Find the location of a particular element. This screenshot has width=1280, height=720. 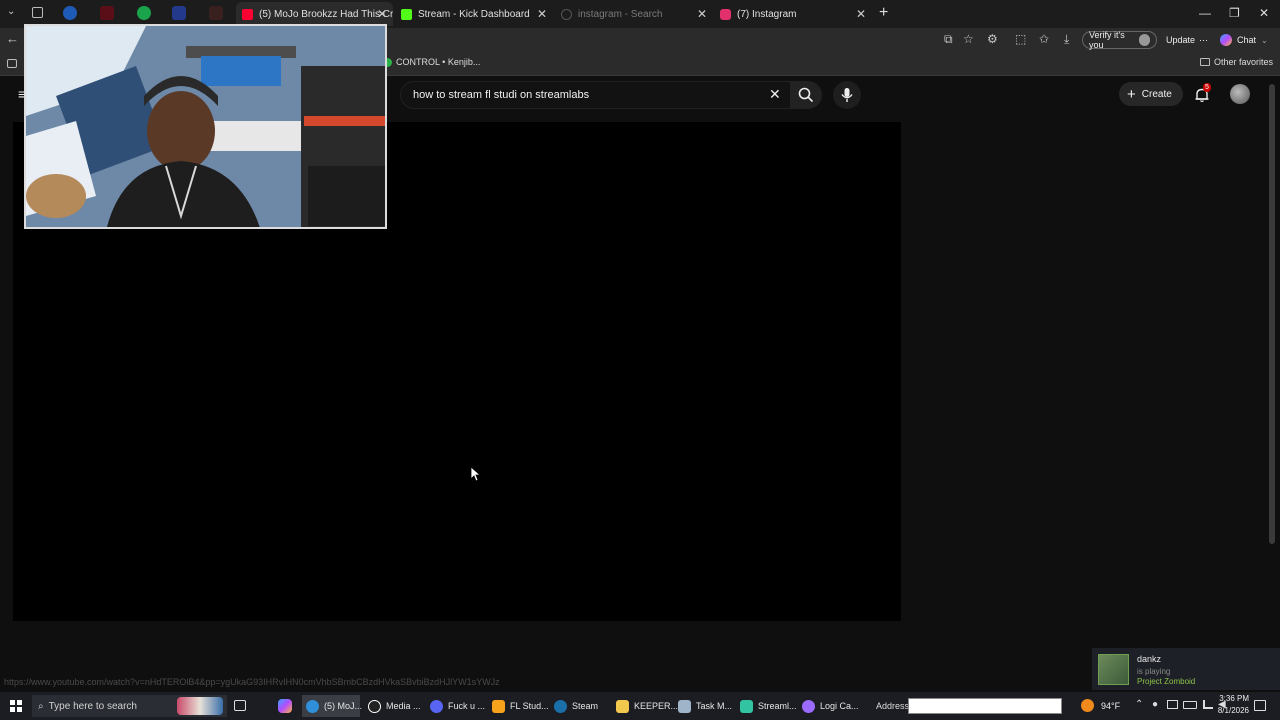

fl-studio-icon is located at coordinates (498, 706).